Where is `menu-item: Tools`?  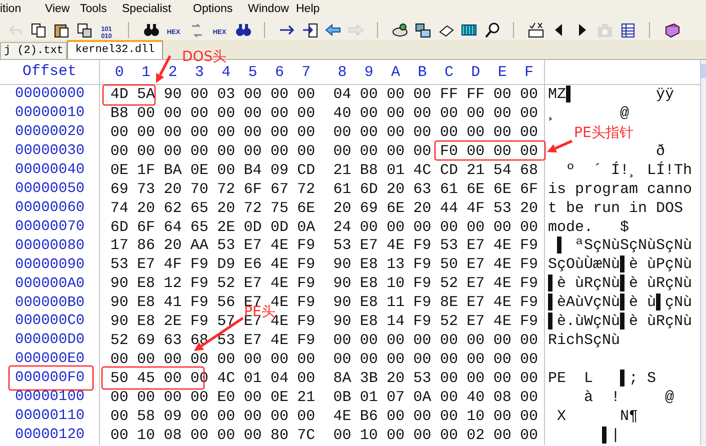 menu-item: Tools is located at coordinates (93, 8).